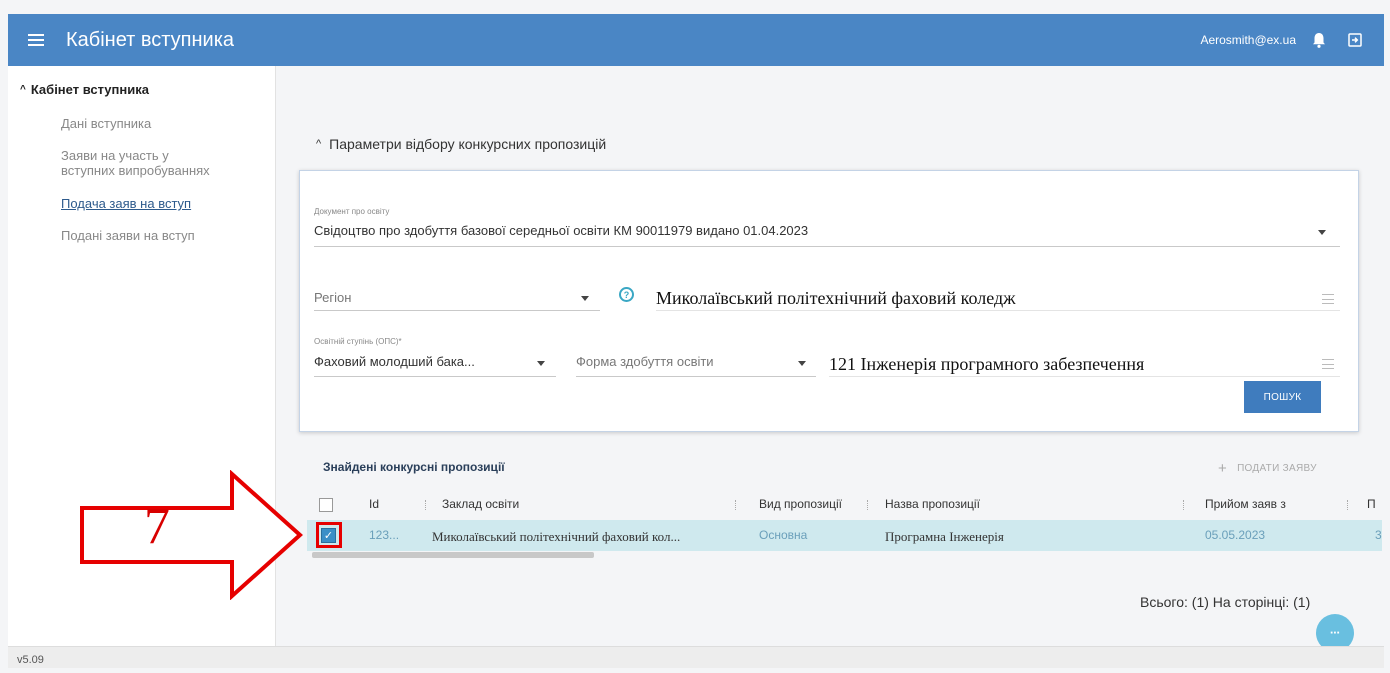 Image resolution: width=1390 pixels, height=673 pixels. Describe the element at coordinates (827, 246) in the screenshot. I see `document-underline` at that location.